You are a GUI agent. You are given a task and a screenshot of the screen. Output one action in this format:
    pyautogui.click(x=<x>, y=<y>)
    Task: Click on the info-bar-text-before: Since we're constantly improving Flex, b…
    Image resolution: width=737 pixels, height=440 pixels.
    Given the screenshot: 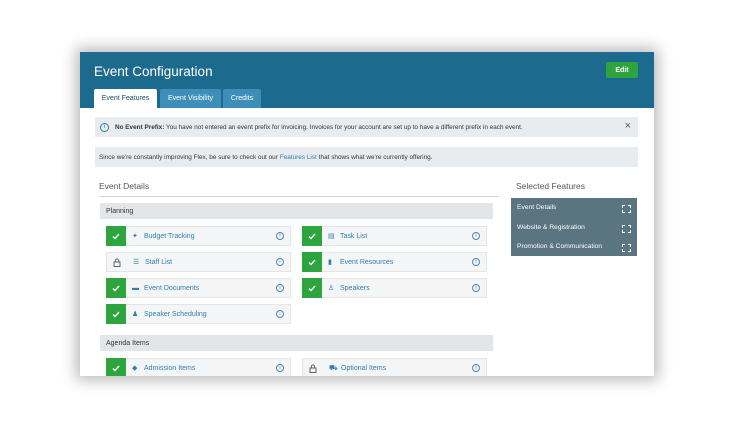 What is the action you would take?
    pyautogui.click(x=188, y=157)
    